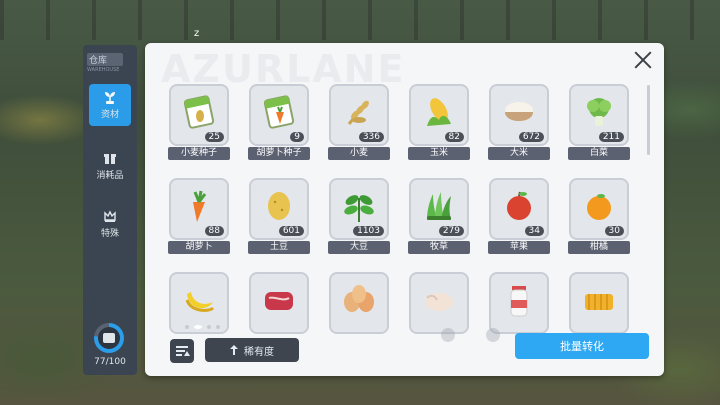  Describe the element at coordinates (643, 60) in the screenshot. I see `close-button` at that location.